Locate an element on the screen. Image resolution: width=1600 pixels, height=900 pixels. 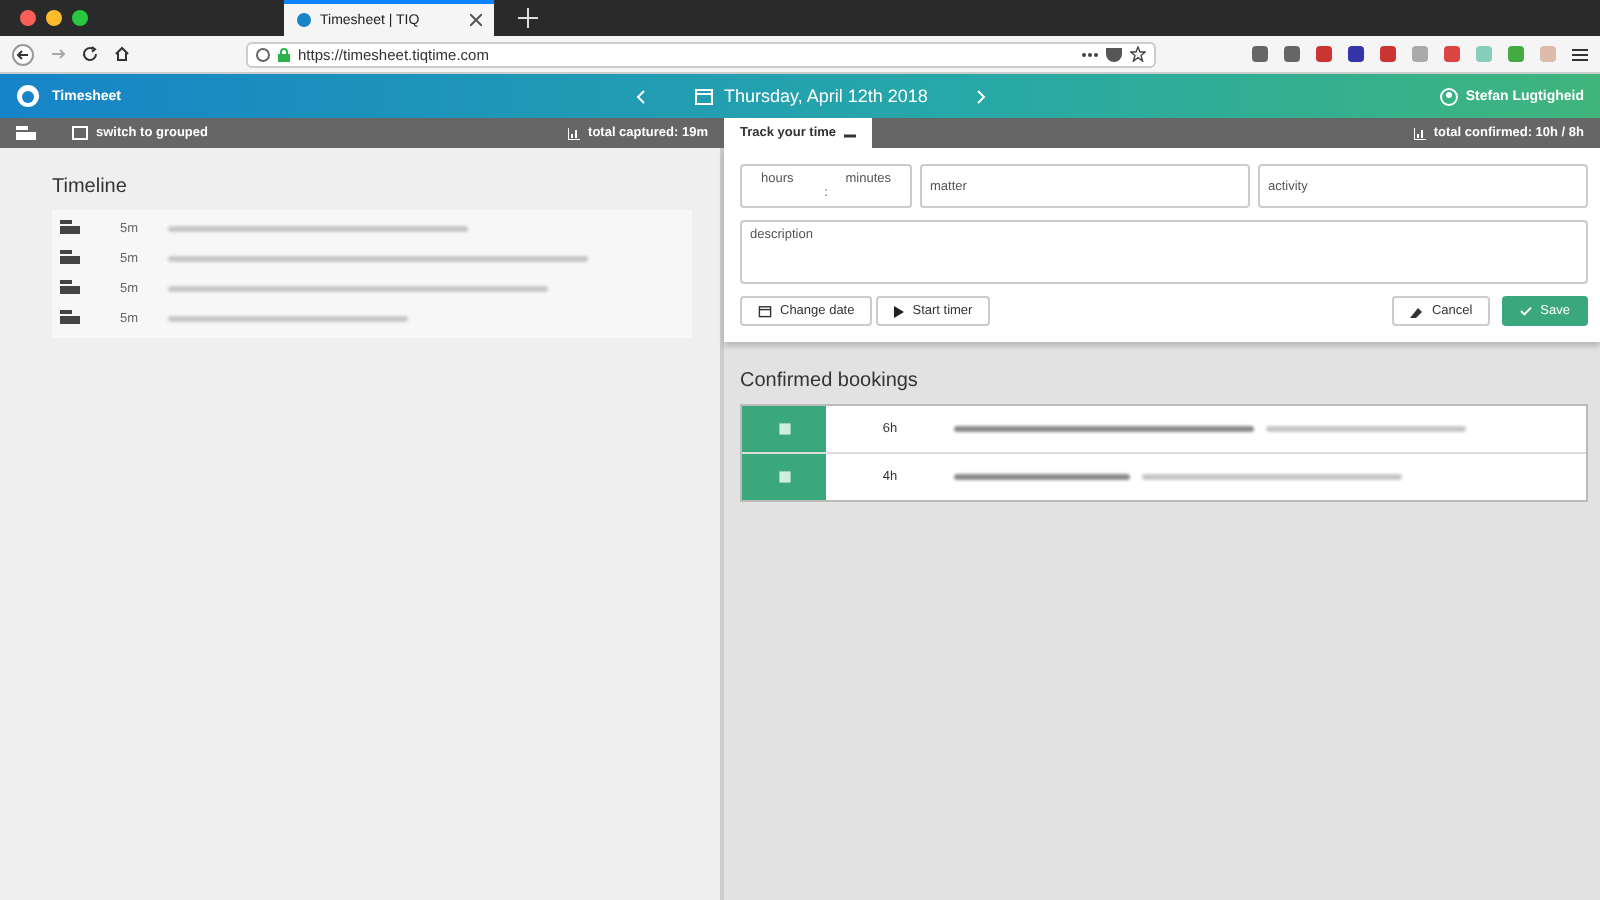
close-window-icon is located at coordinates (28, 18).